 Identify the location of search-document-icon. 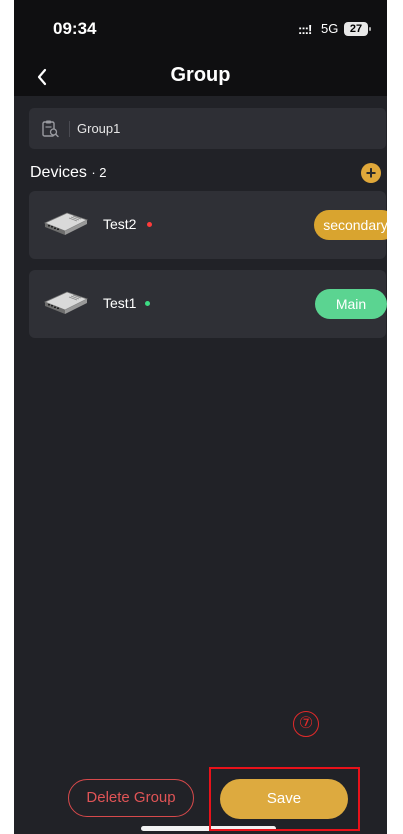
(50, 129).